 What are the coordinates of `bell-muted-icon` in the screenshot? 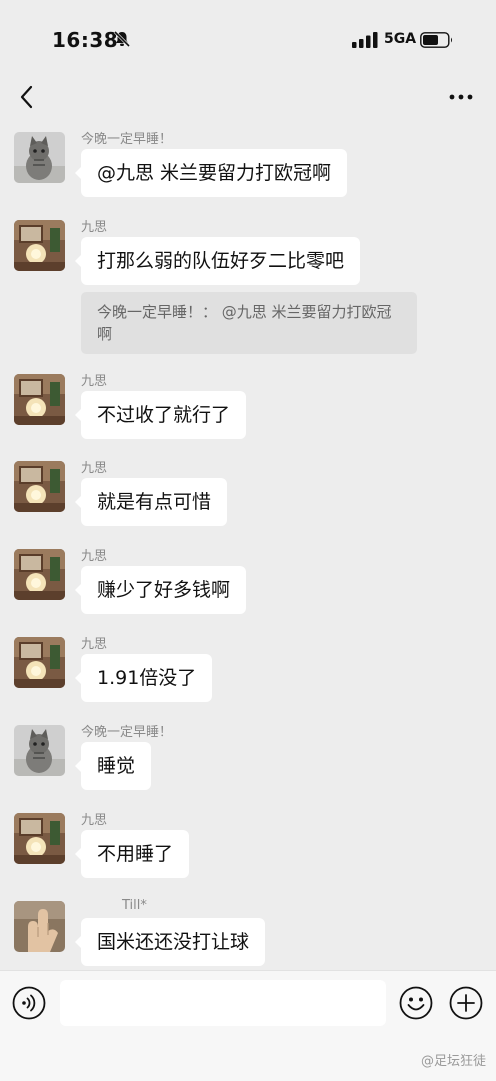 It's located at (122, 39).